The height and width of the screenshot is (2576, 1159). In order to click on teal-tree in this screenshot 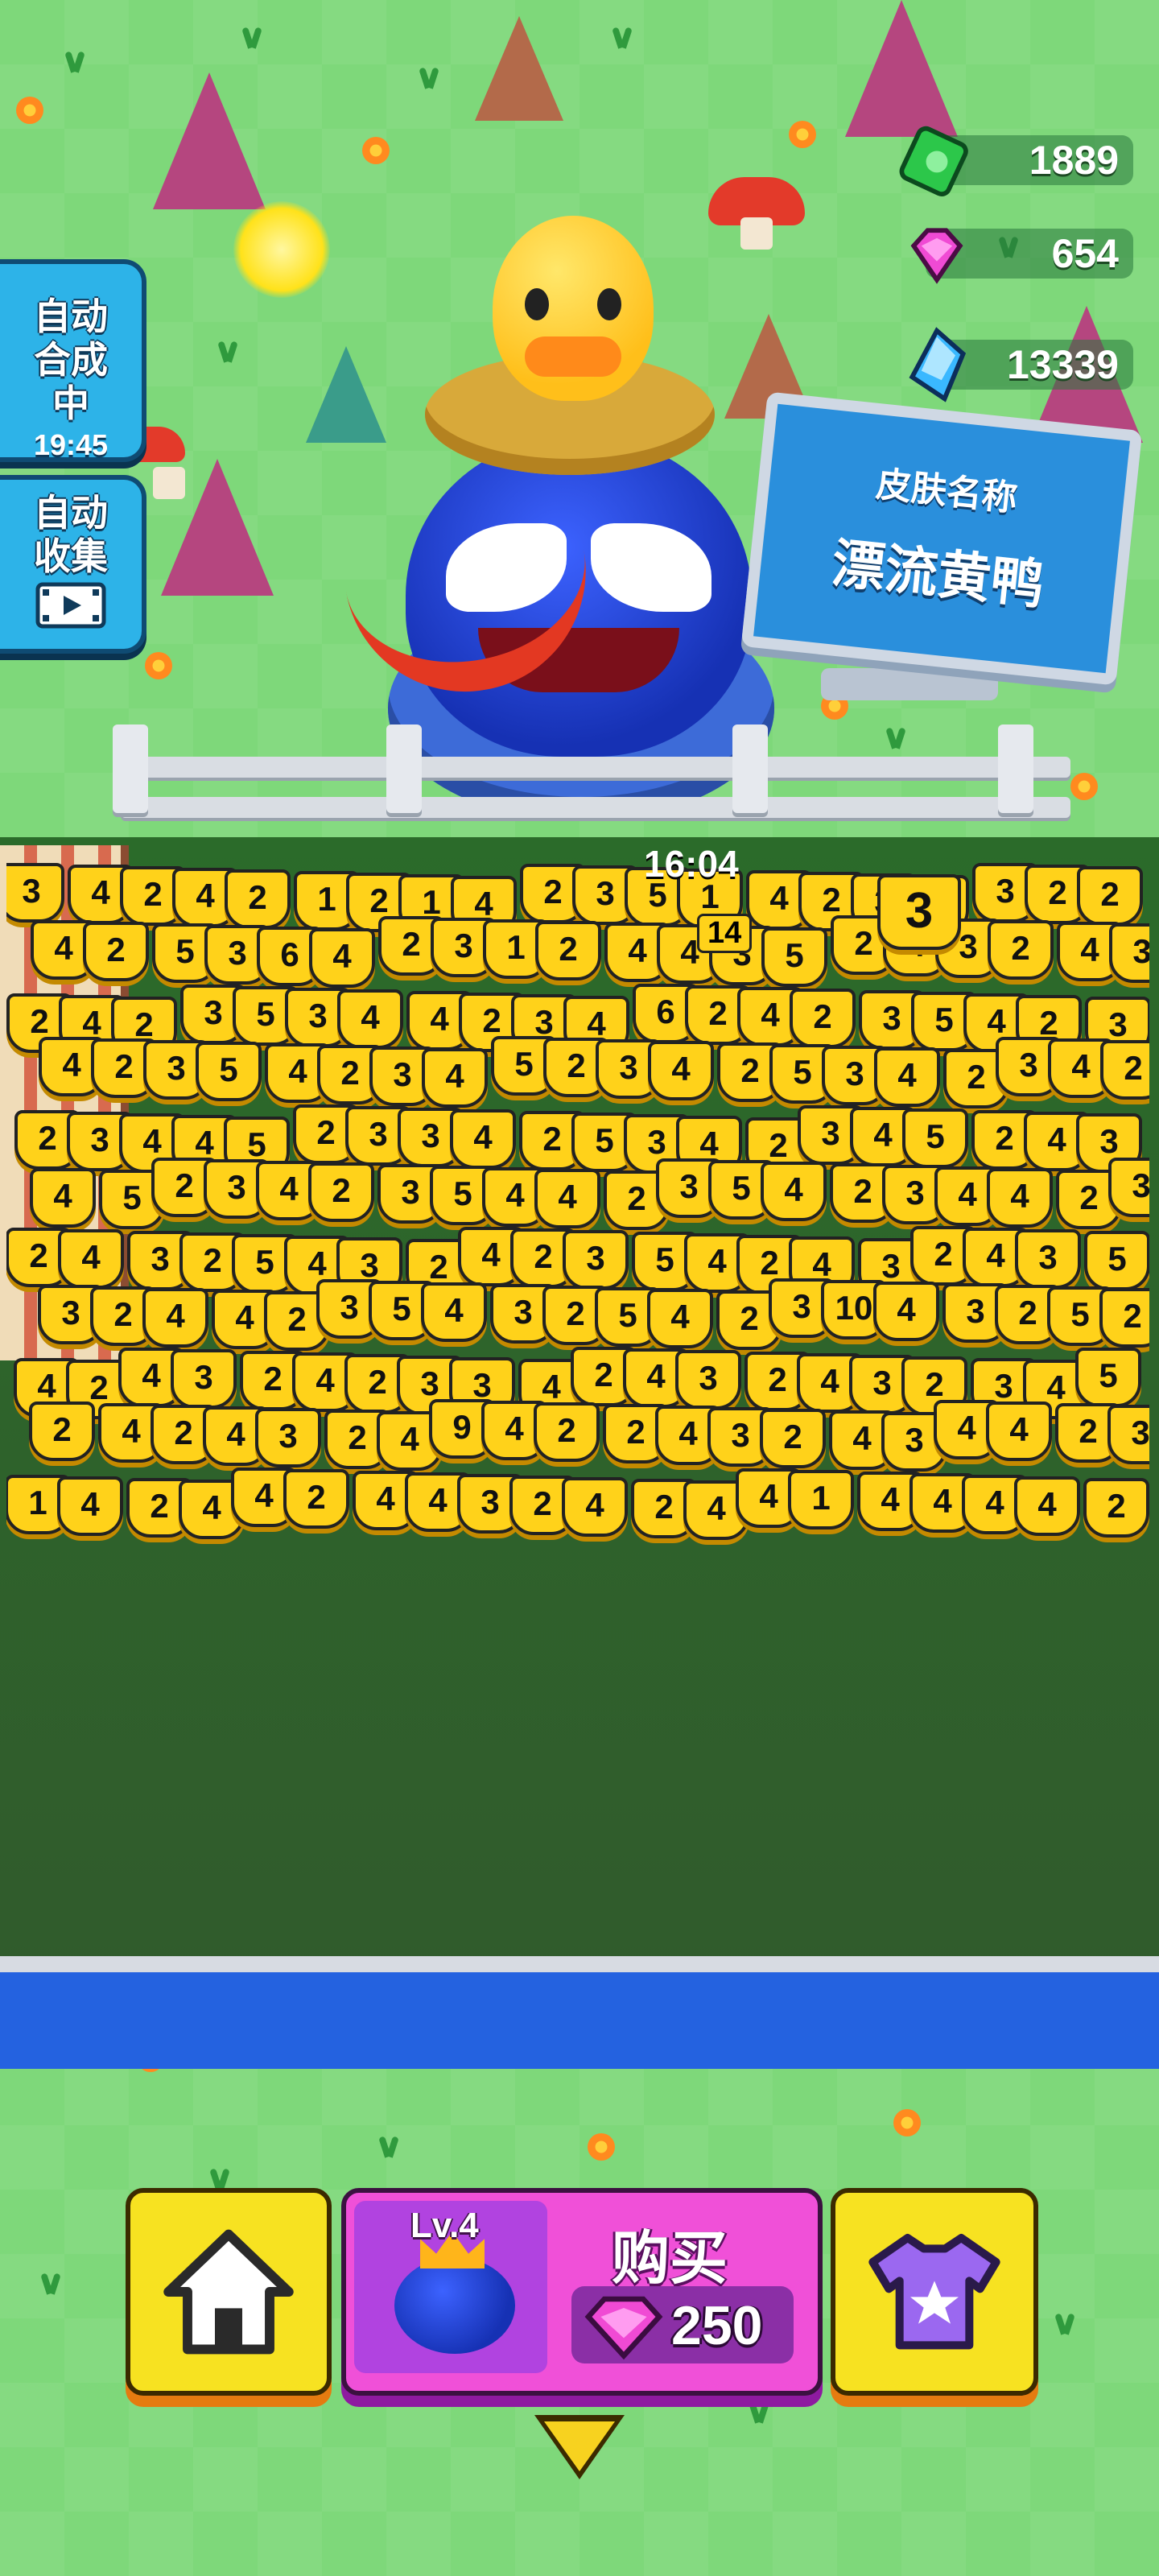, I will do `click(346, 394)`.